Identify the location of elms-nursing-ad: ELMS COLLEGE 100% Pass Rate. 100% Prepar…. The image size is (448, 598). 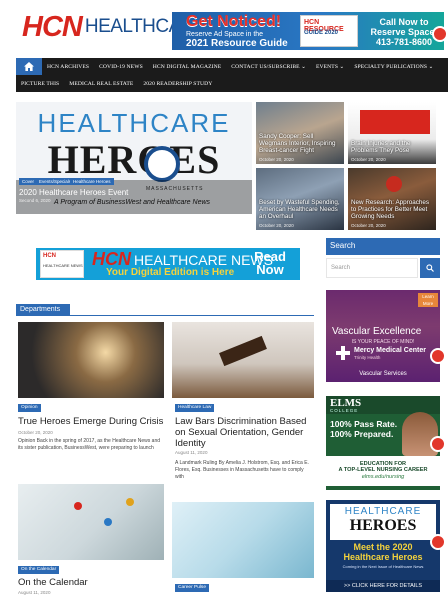
(383, 443).